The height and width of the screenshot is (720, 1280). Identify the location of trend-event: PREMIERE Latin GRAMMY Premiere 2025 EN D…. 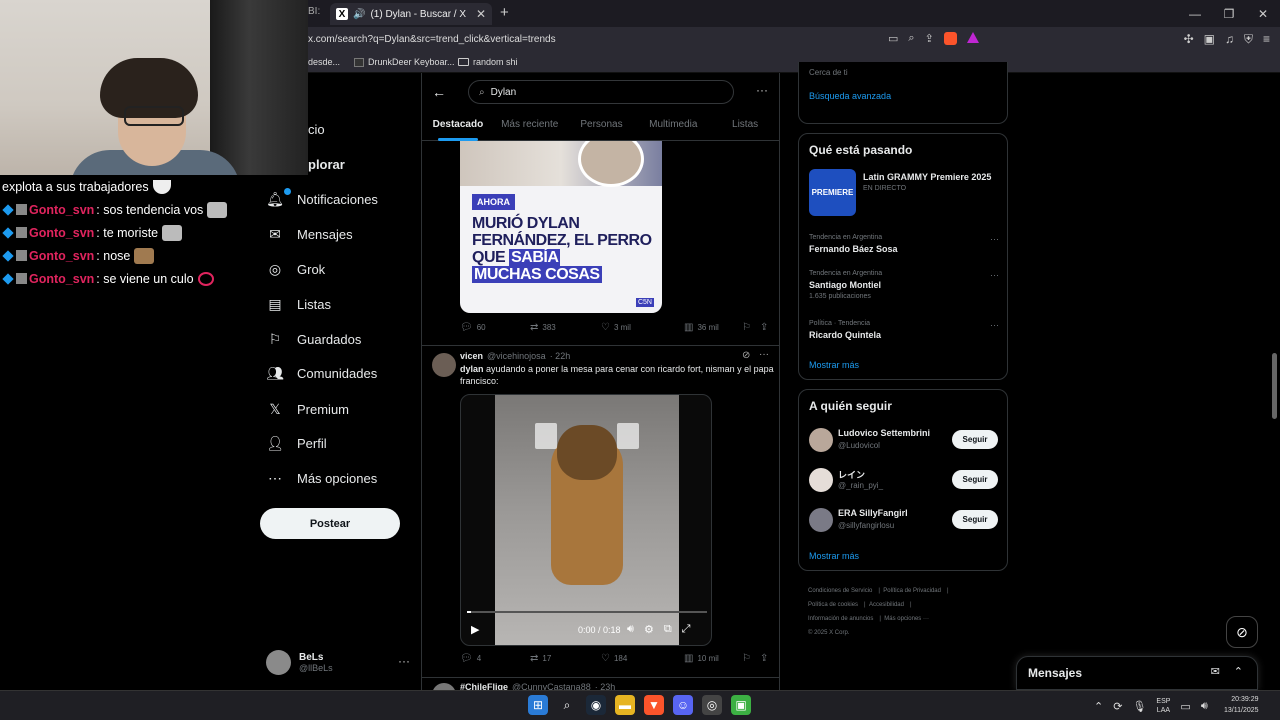
(900, 192).